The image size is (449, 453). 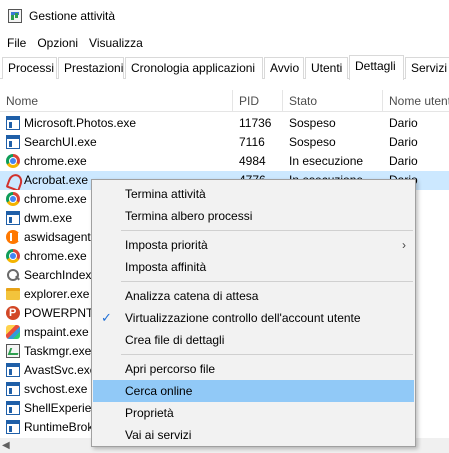 I want to click on menu-item-label: Termina albero processi, so click(x=189, y=216).